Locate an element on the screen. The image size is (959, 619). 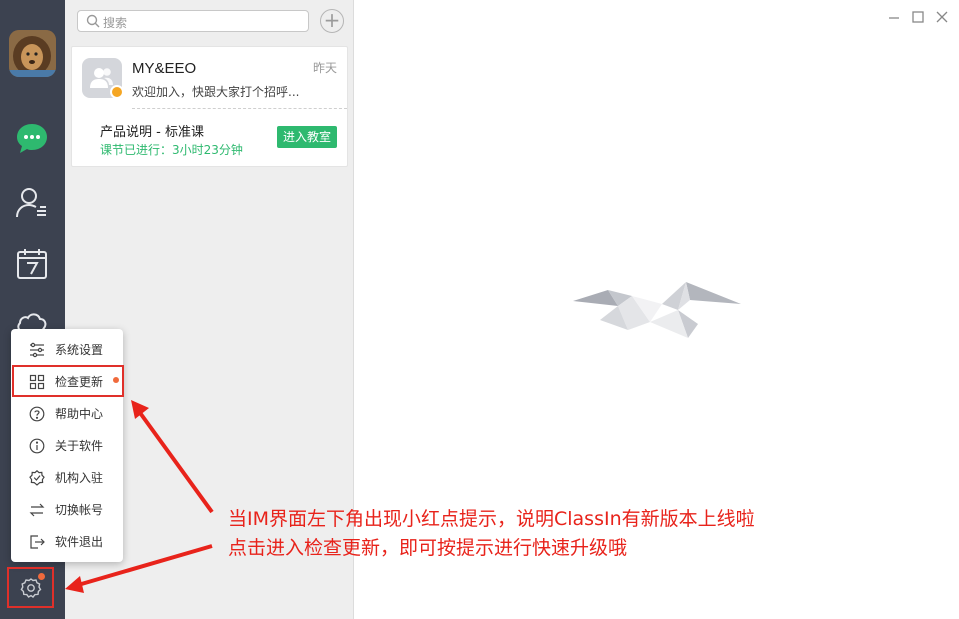
gear-red-dot is located at coordinates (41, 576).